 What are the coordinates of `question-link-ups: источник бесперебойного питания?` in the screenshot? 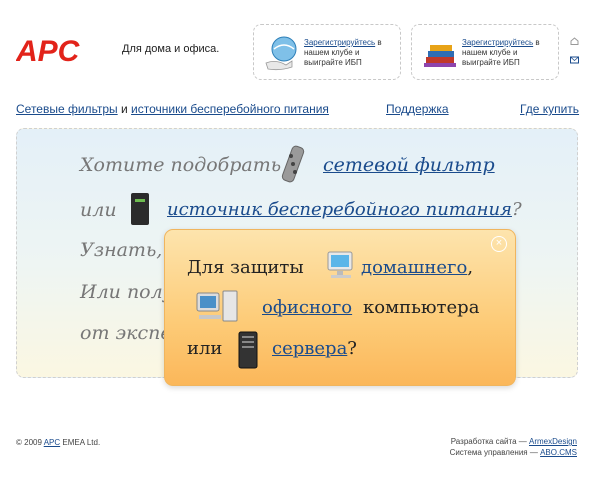 It's located at (344, 209).